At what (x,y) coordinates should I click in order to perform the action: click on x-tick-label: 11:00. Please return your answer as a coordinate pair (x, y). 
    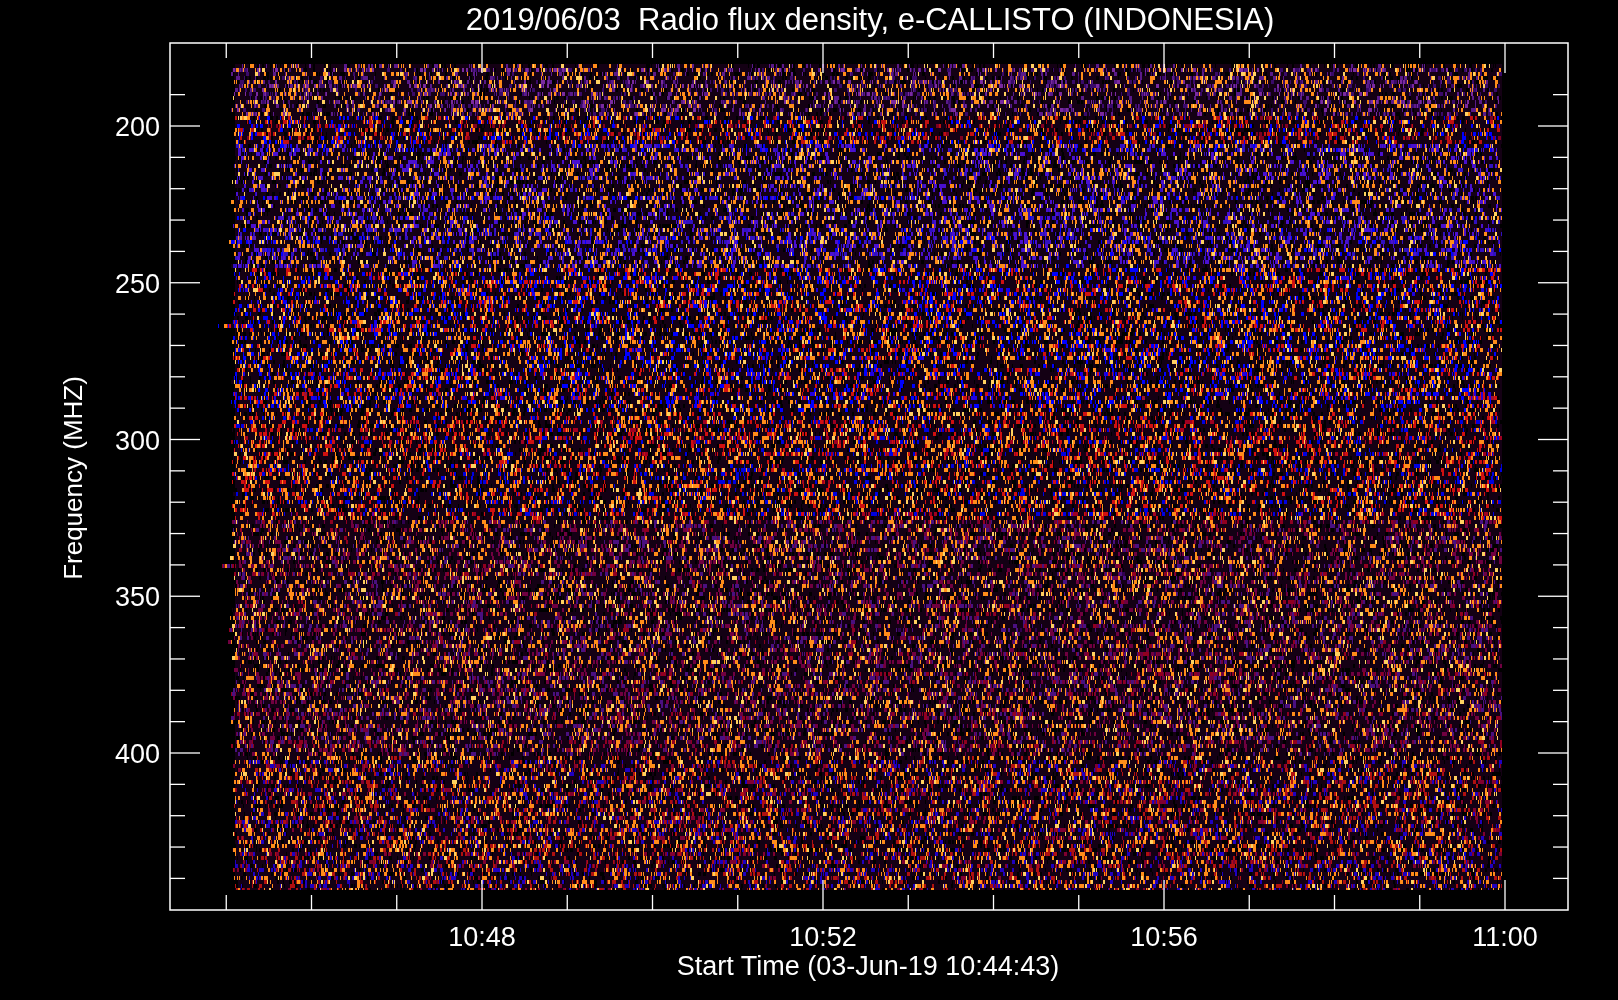
    Looking at the image, I should click on (1505, 937).